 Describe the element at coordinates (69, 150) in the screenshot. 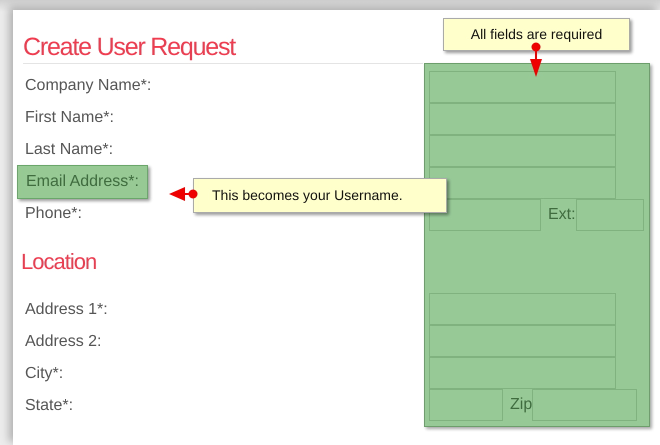

I see `field-label: Last Name*:` at that location.